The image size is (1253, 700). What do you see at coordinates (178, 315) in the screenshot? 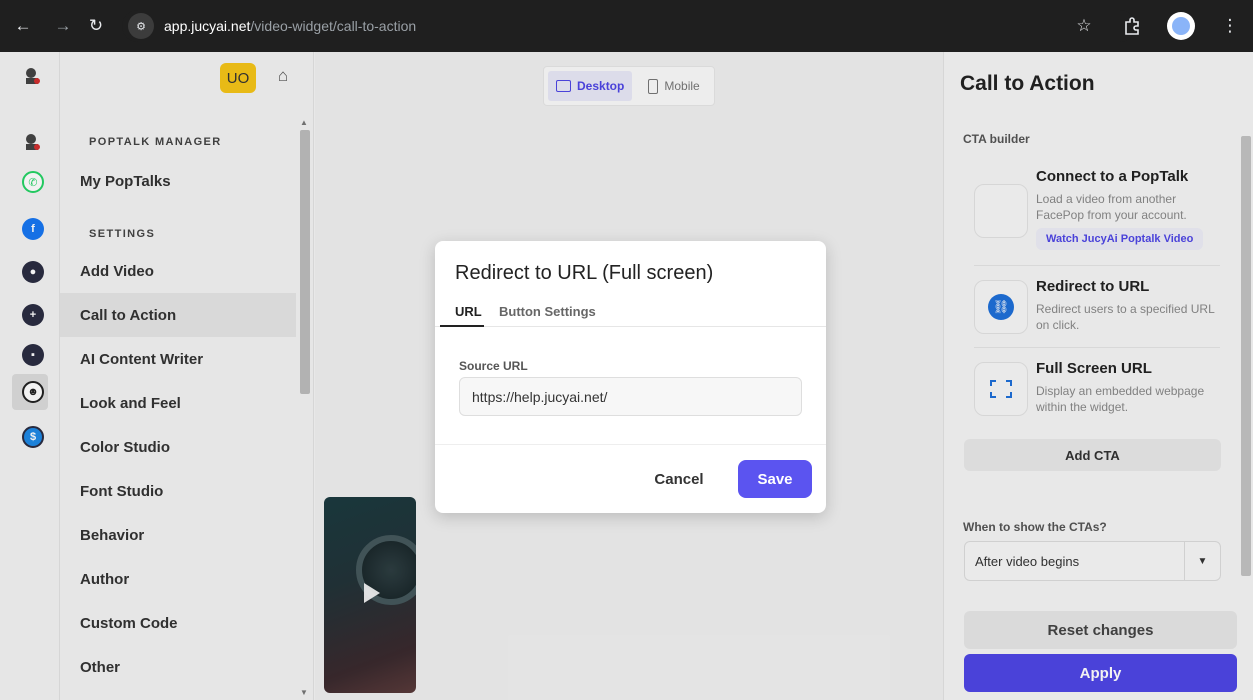
I see `sidebar-item-call-to-action: Call to Action` at bounding box center [178, 315].